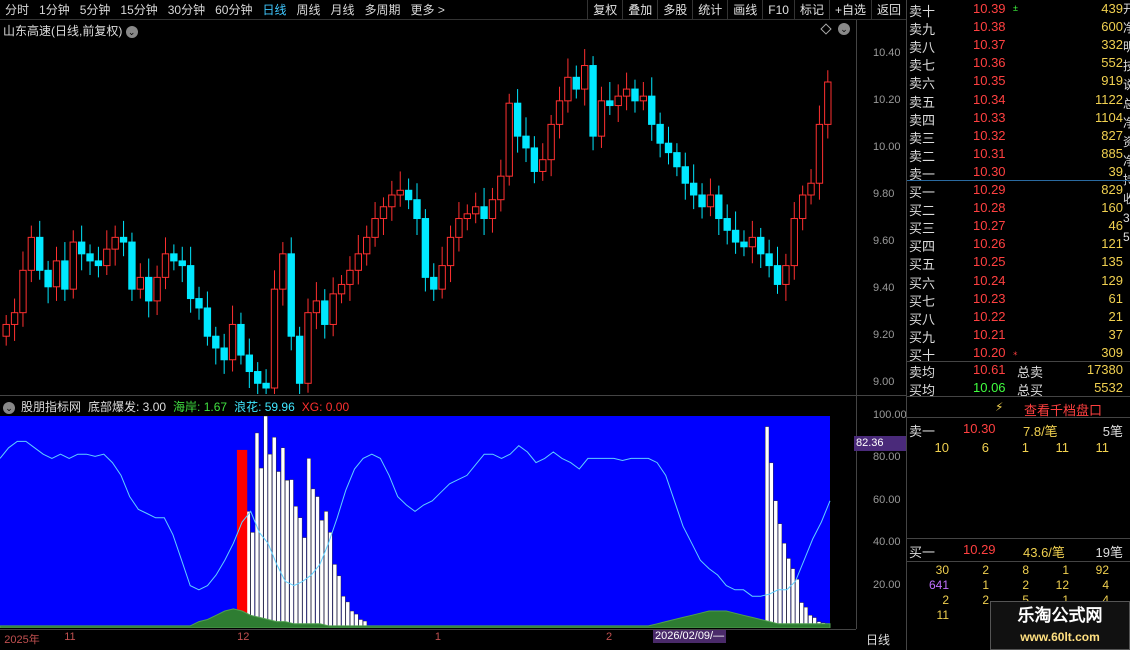 The height and width of the screenshot is (650, 1130). What do you see at coordinates (1015, 46) in the screenshot?
I see `ask-row: 卖八 10.37 332` at bounding box center [1015, 46].